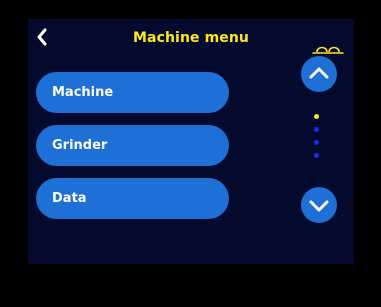 This screenshot has height=307, width=381. I want to click on page-title: Machine menu, so click(191, 38).